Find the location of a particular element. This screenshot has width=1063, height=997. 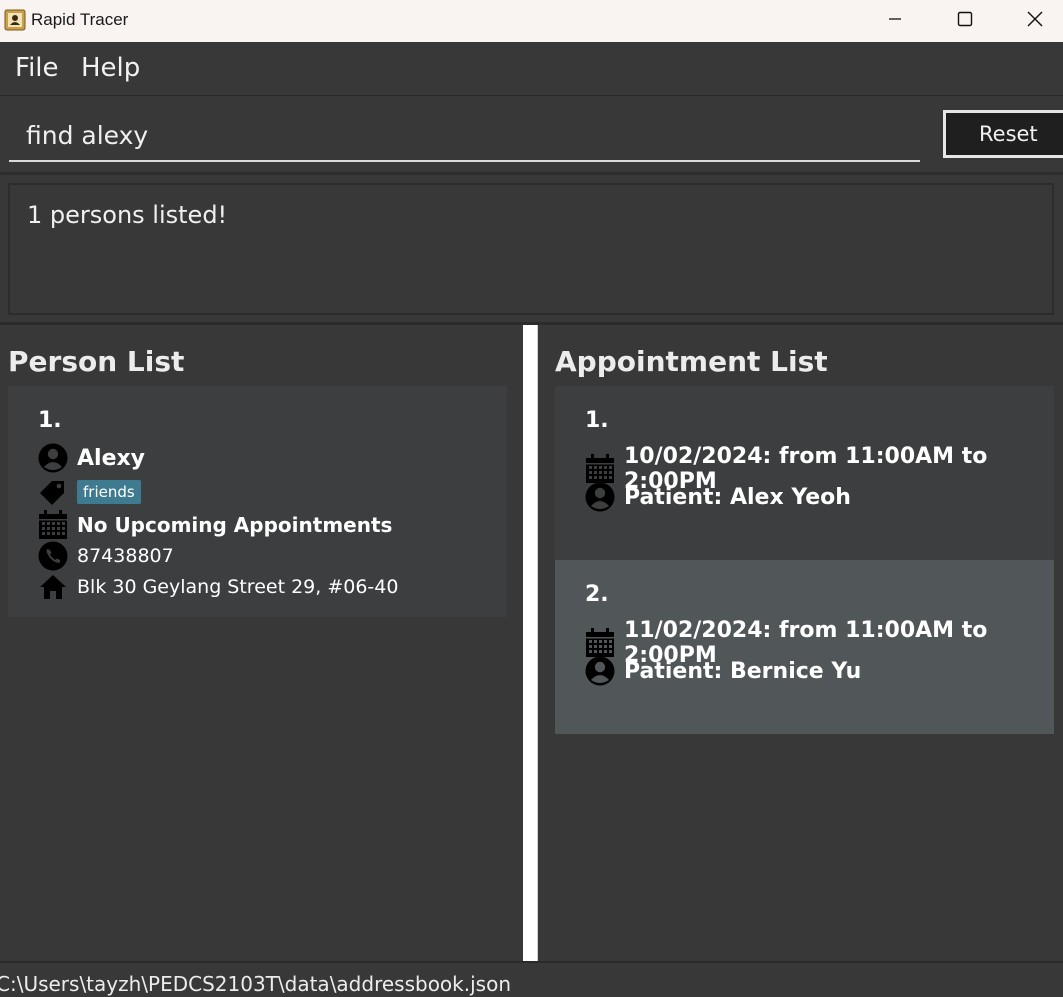

tag-icon is located at coordinates (53, 492).